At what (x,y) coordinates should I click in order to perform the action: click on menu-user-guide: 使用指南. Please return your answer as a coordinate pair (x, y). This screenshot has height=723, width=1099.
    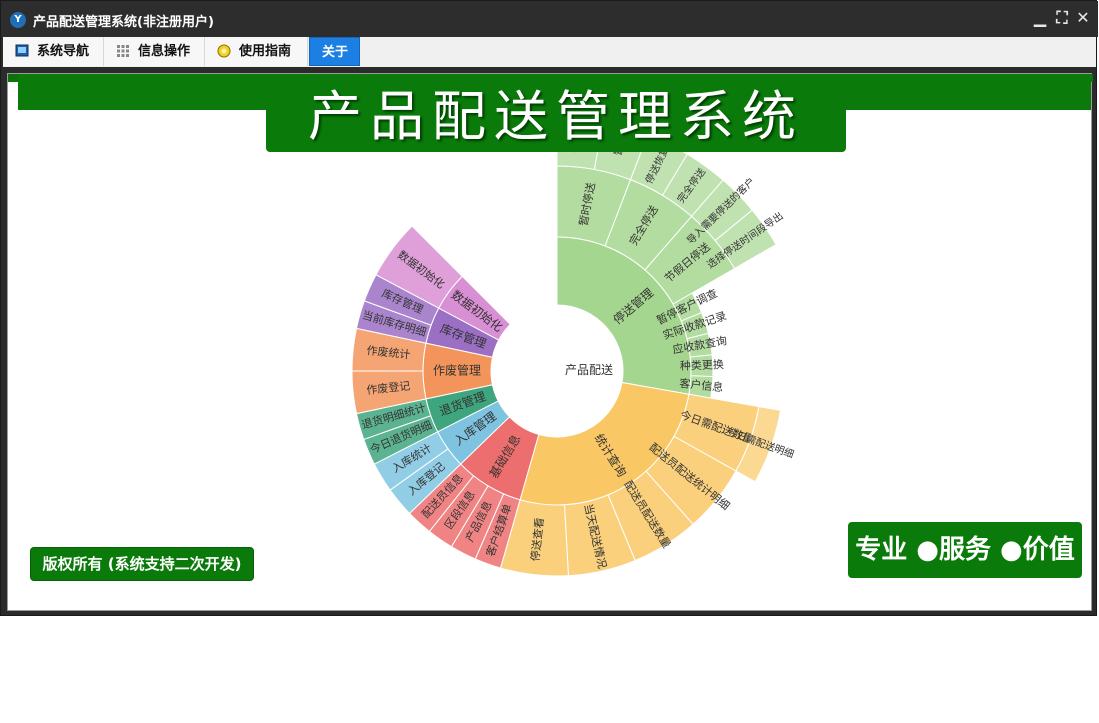
    Looking at the image, I should click on (256, 51).